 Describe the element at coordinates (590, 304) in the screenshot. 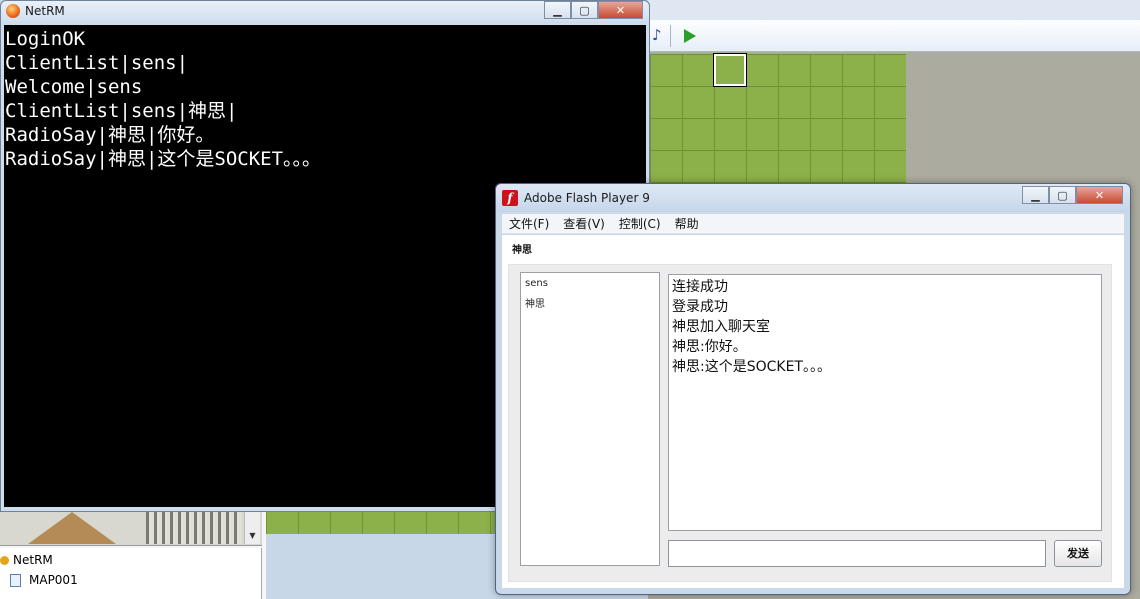

I see `user-list-item: 神思` at that location.